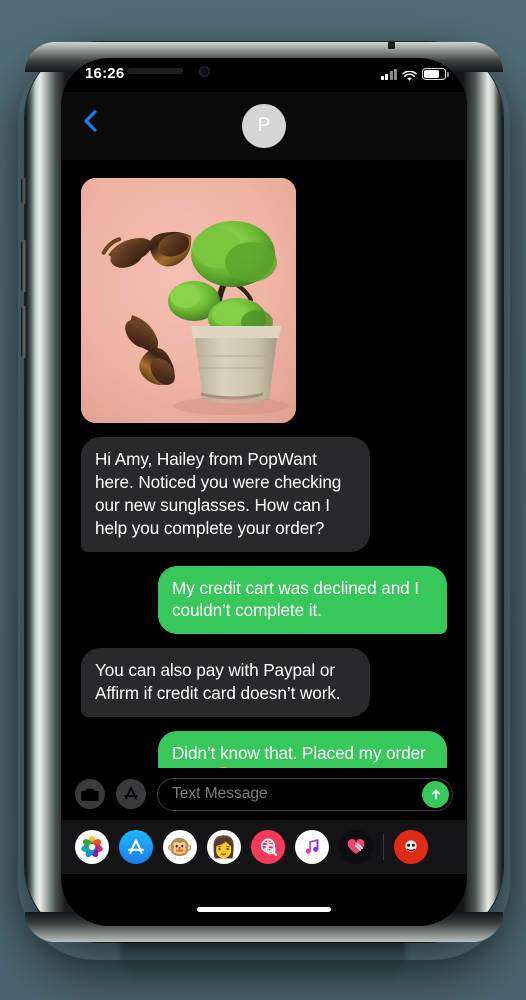 The width and height of the screenshot is (526, 1000). What do you see at coordinates (268, 847) in the screenshot?
I see `images-search-icon` at bounding box center [268, 847].